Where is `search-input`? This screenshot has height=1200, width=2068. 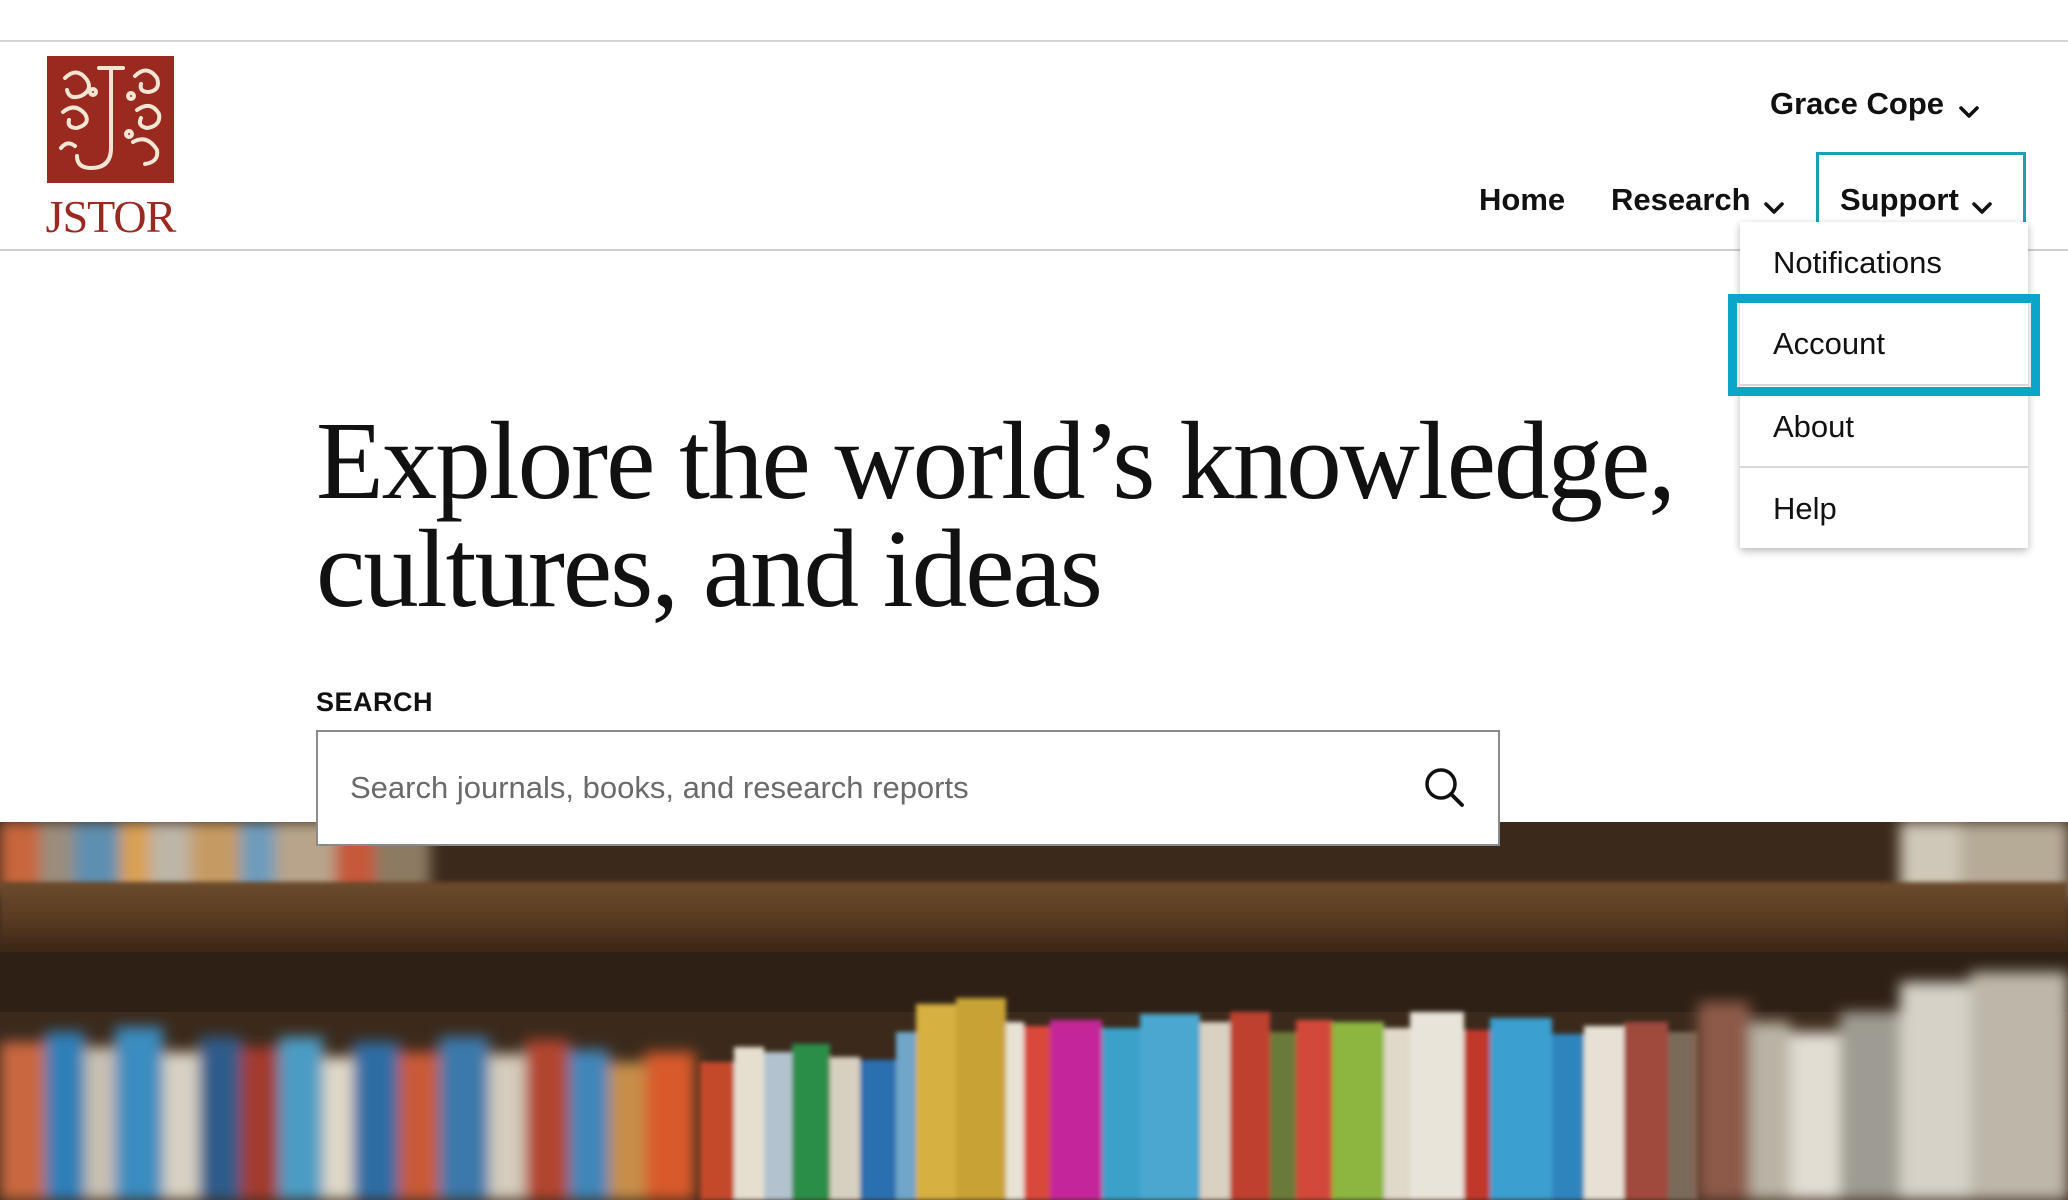 search-input is located at coordinates (843, 788).